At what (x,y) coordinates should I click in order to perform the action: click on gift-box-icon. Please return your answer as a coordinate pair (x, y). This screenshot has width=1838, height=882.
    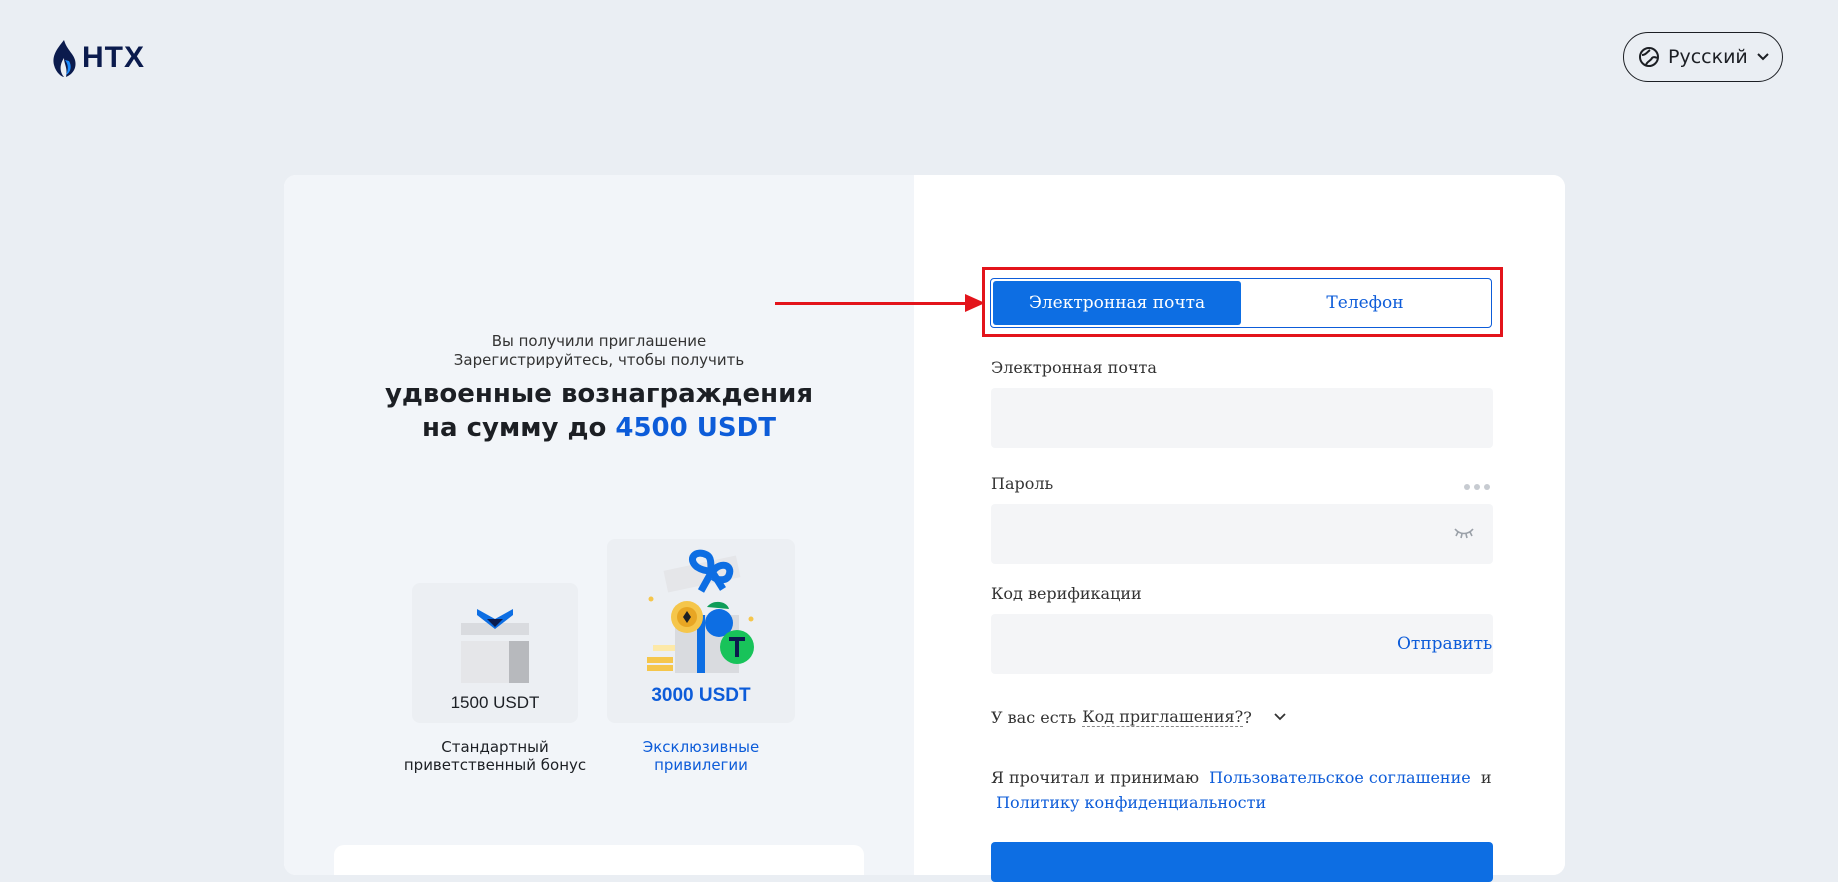
    Looking at the image, I should click on (495, 646).